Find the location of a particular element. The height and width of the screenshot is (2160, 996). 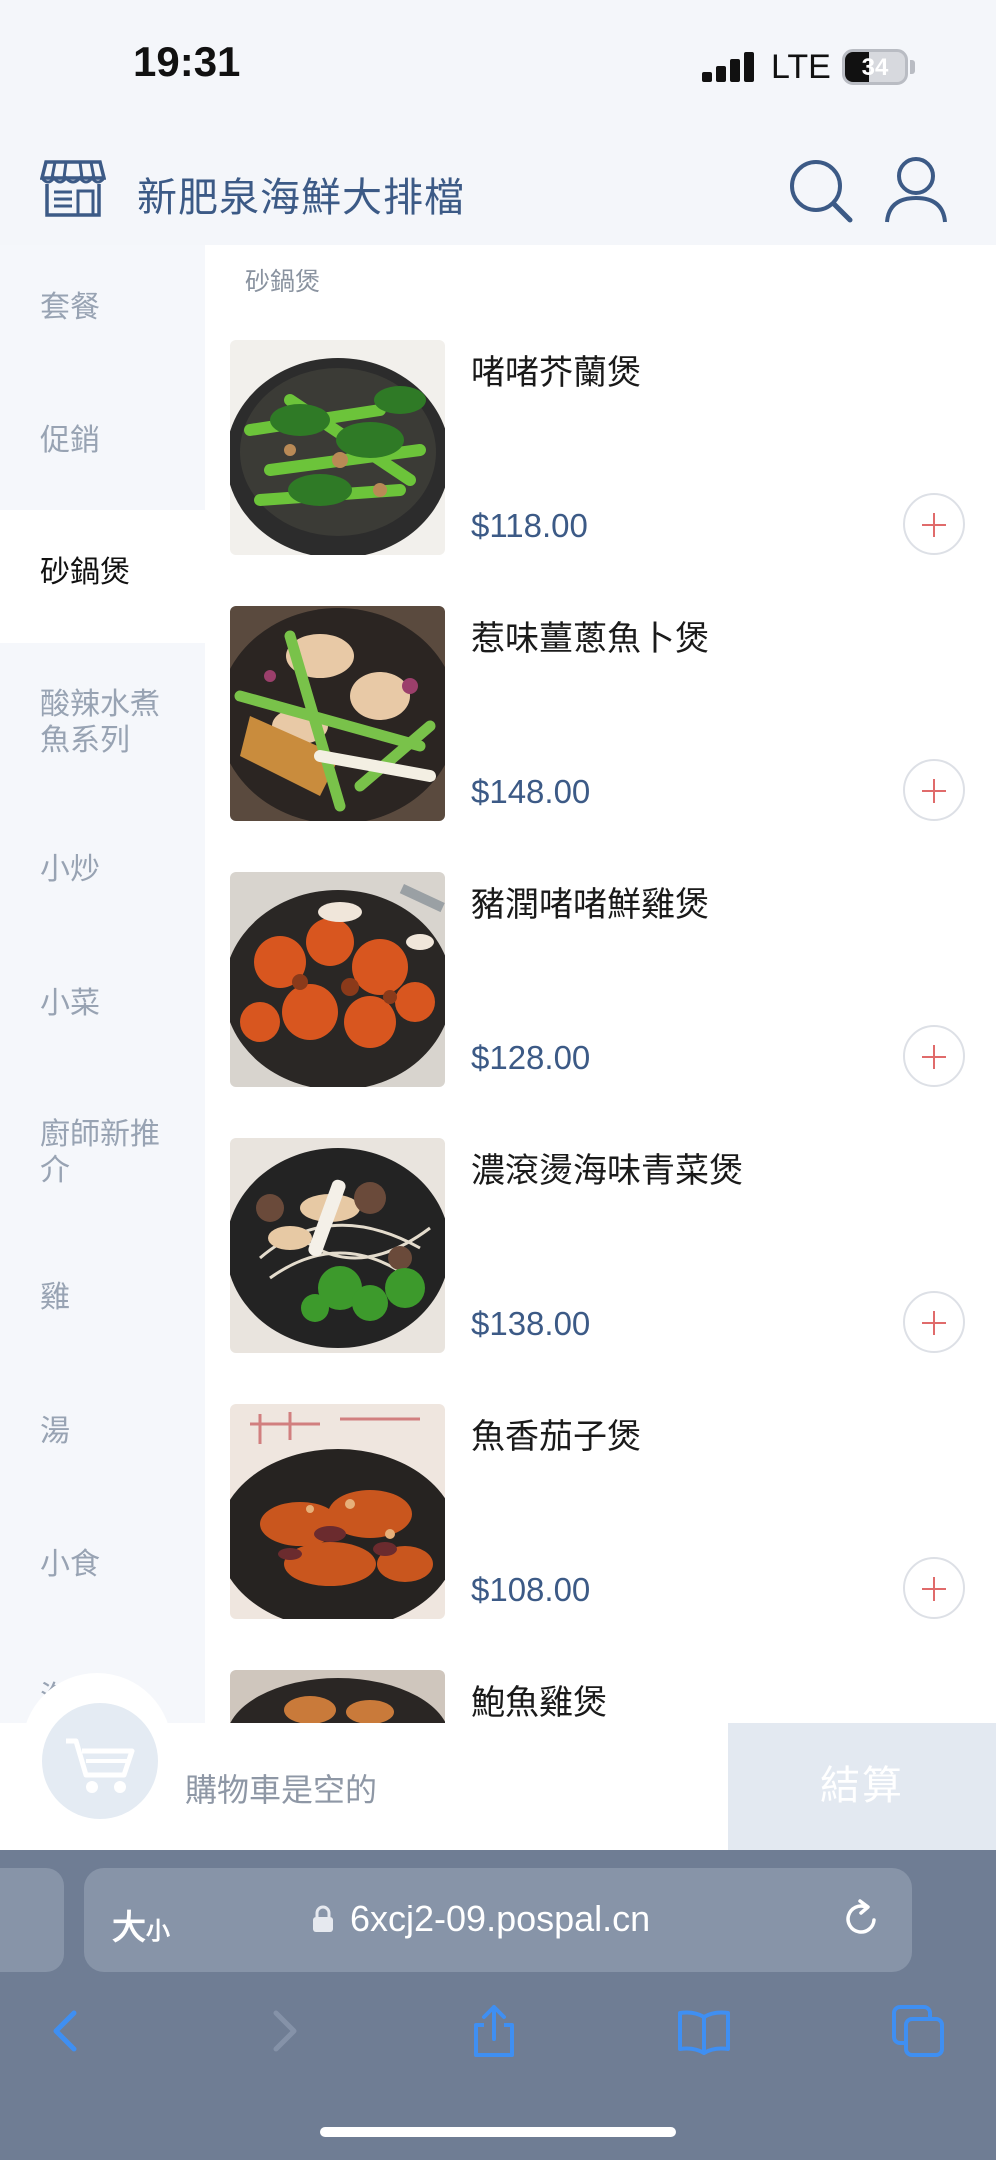

battery-level: 34 is located at coordinates (875, 67).